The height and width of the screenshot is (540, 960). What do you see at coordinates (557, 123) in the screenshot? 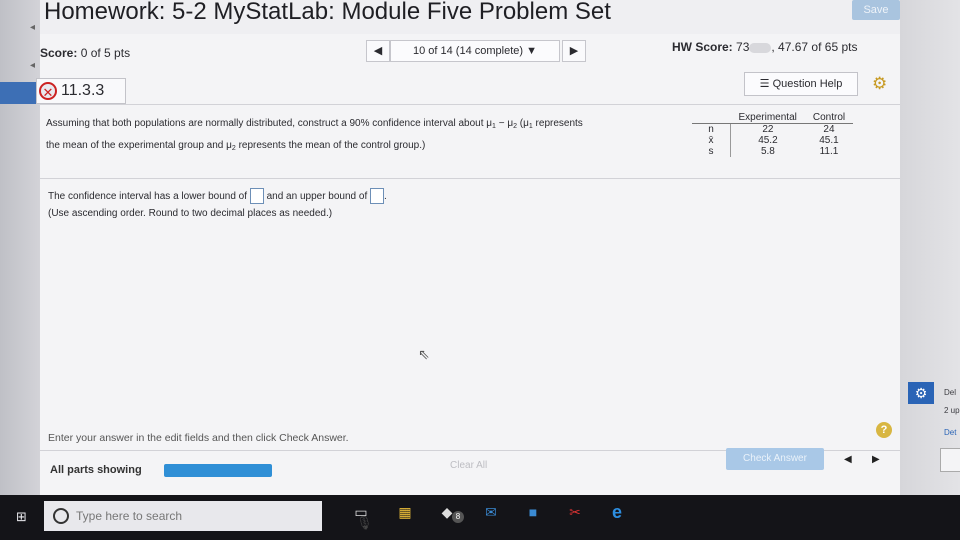
I see `question-text-part: represents` at bounding box center [557, 123].